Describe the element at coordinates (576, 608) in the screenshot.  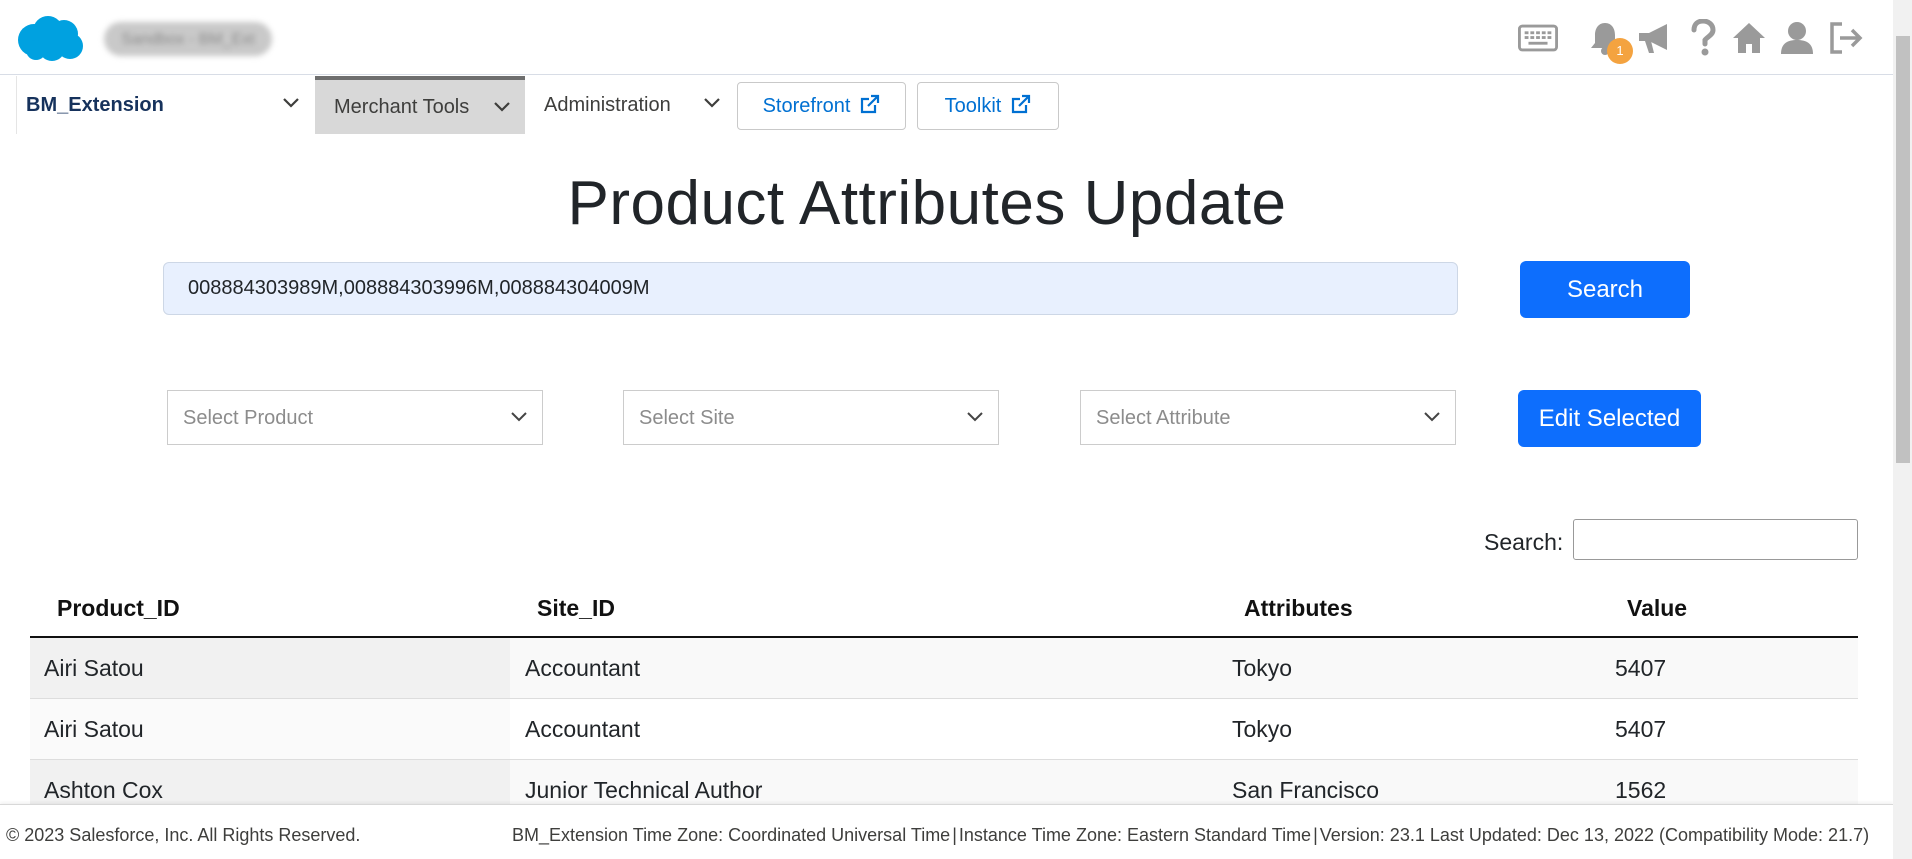
I see `column-header-site-id: Site_ID` at that location.